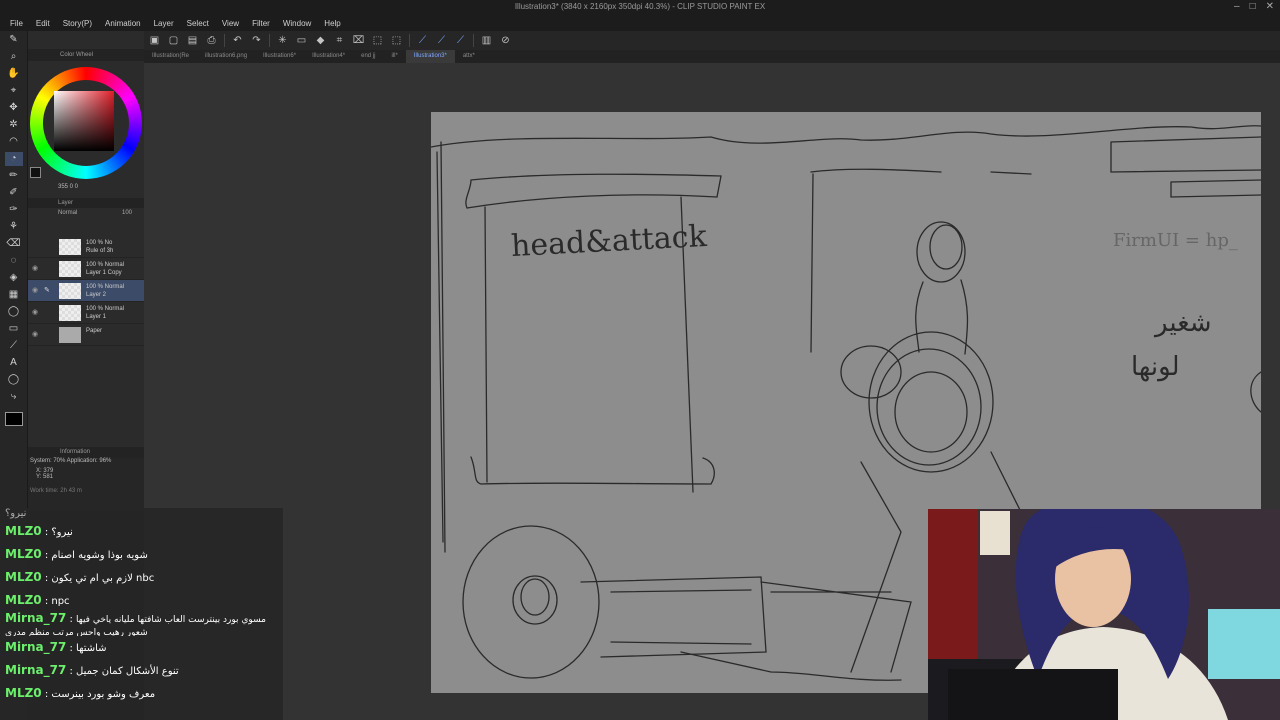 Image resolution: width=1280 pixels, height=720 pixels. I want to click on tab-illustration6: Illustration6*, so click(279, 56).